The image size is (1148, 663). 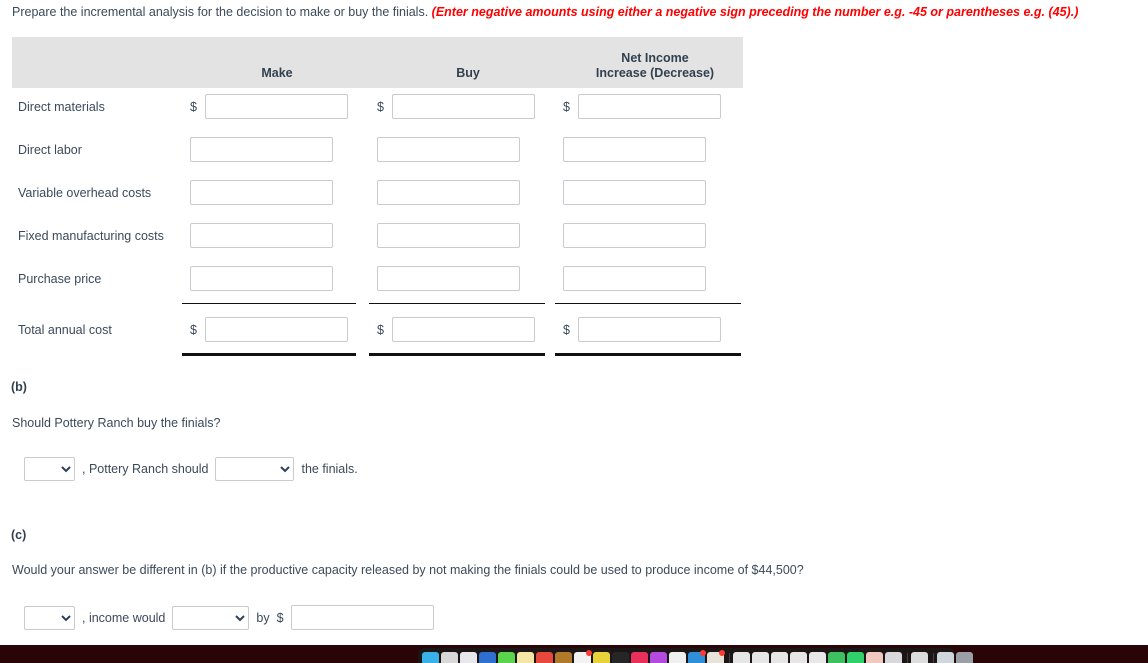 What do you see at coordinates (649, 106) in the screenshot?
I see `input-direct-materials-net` at bounding box center [649, 106].